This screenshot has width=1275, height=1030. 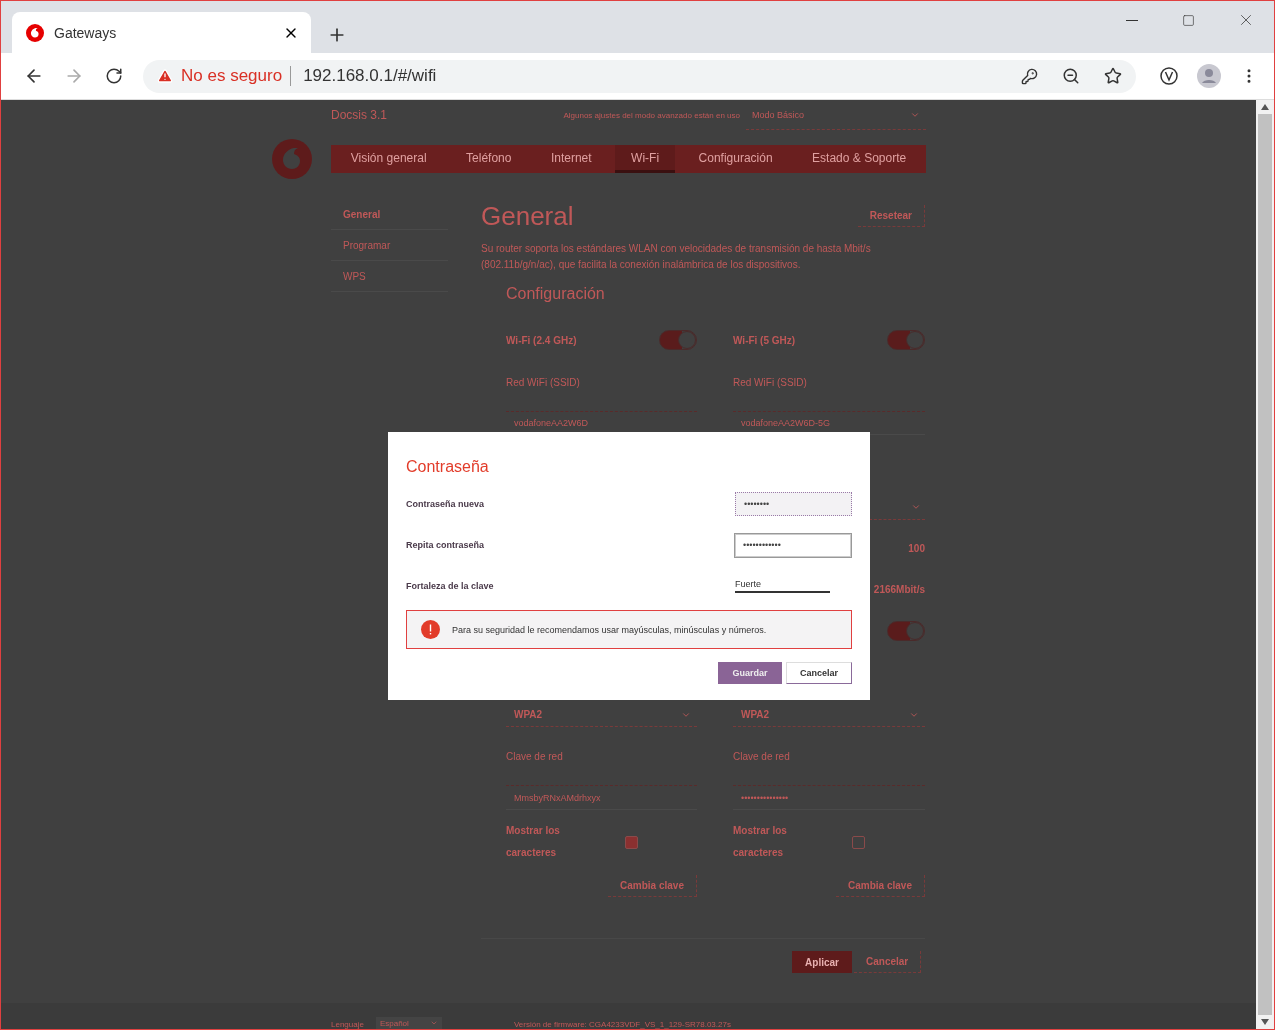 What do you see at coordinates (445, 545) in the screenshot?
I see `field-label: Repita contraseña` at bounding box center [445, 545].